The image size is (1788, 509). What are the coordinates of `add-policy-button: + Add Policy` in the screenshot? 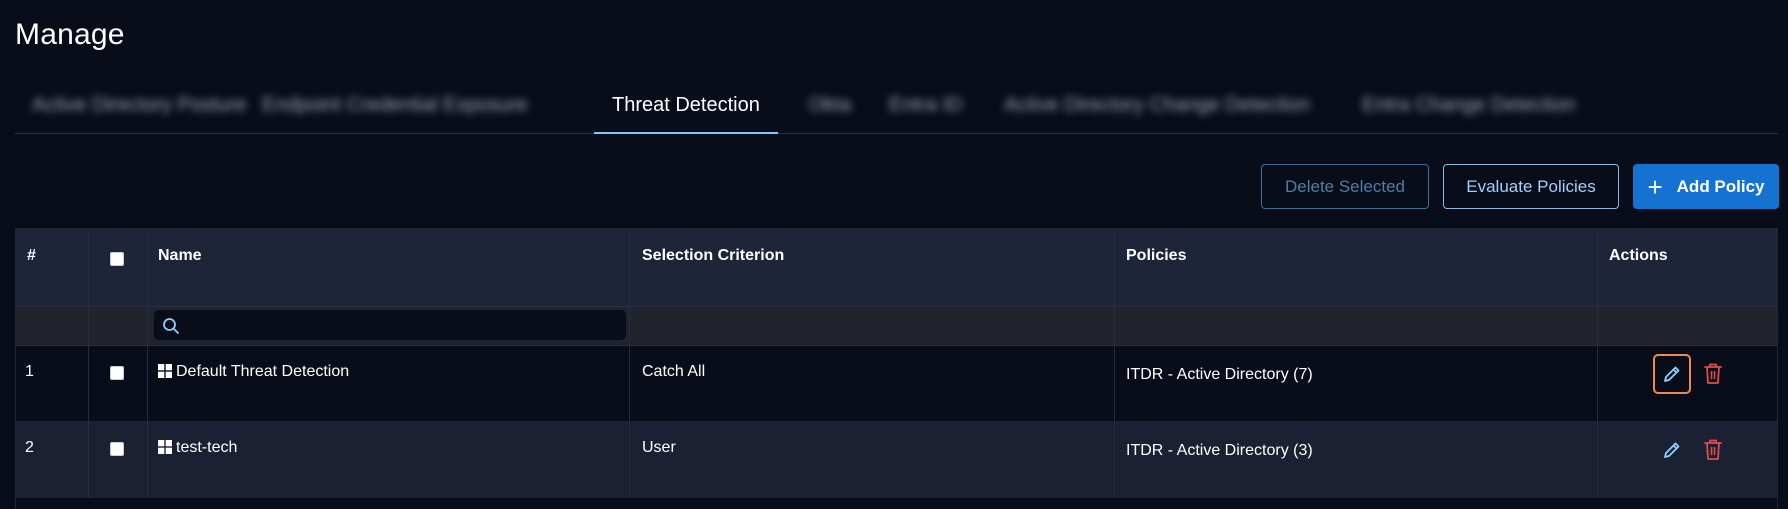 It's located at (1706, 186).